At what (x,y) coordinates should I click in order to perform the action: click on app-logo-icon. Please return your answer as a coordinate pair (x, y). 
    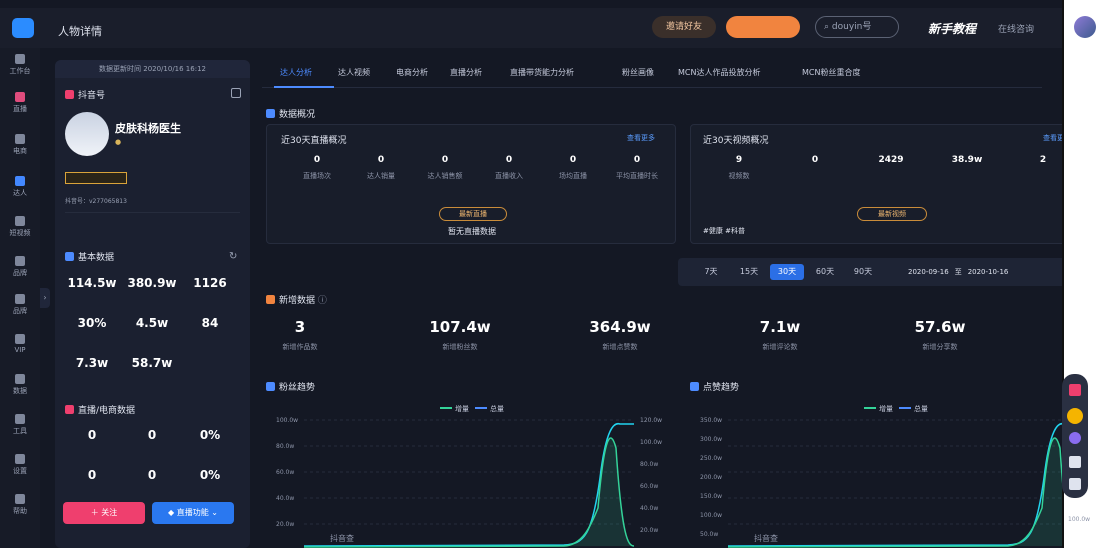
    Looking at the image, I should click on (23, 28).